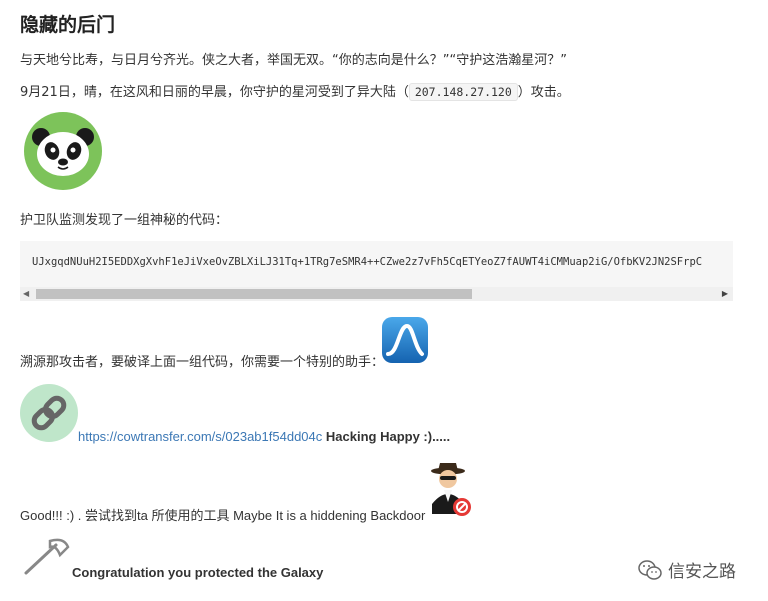  I want to click on wireshark-icon, so click(405, 340).